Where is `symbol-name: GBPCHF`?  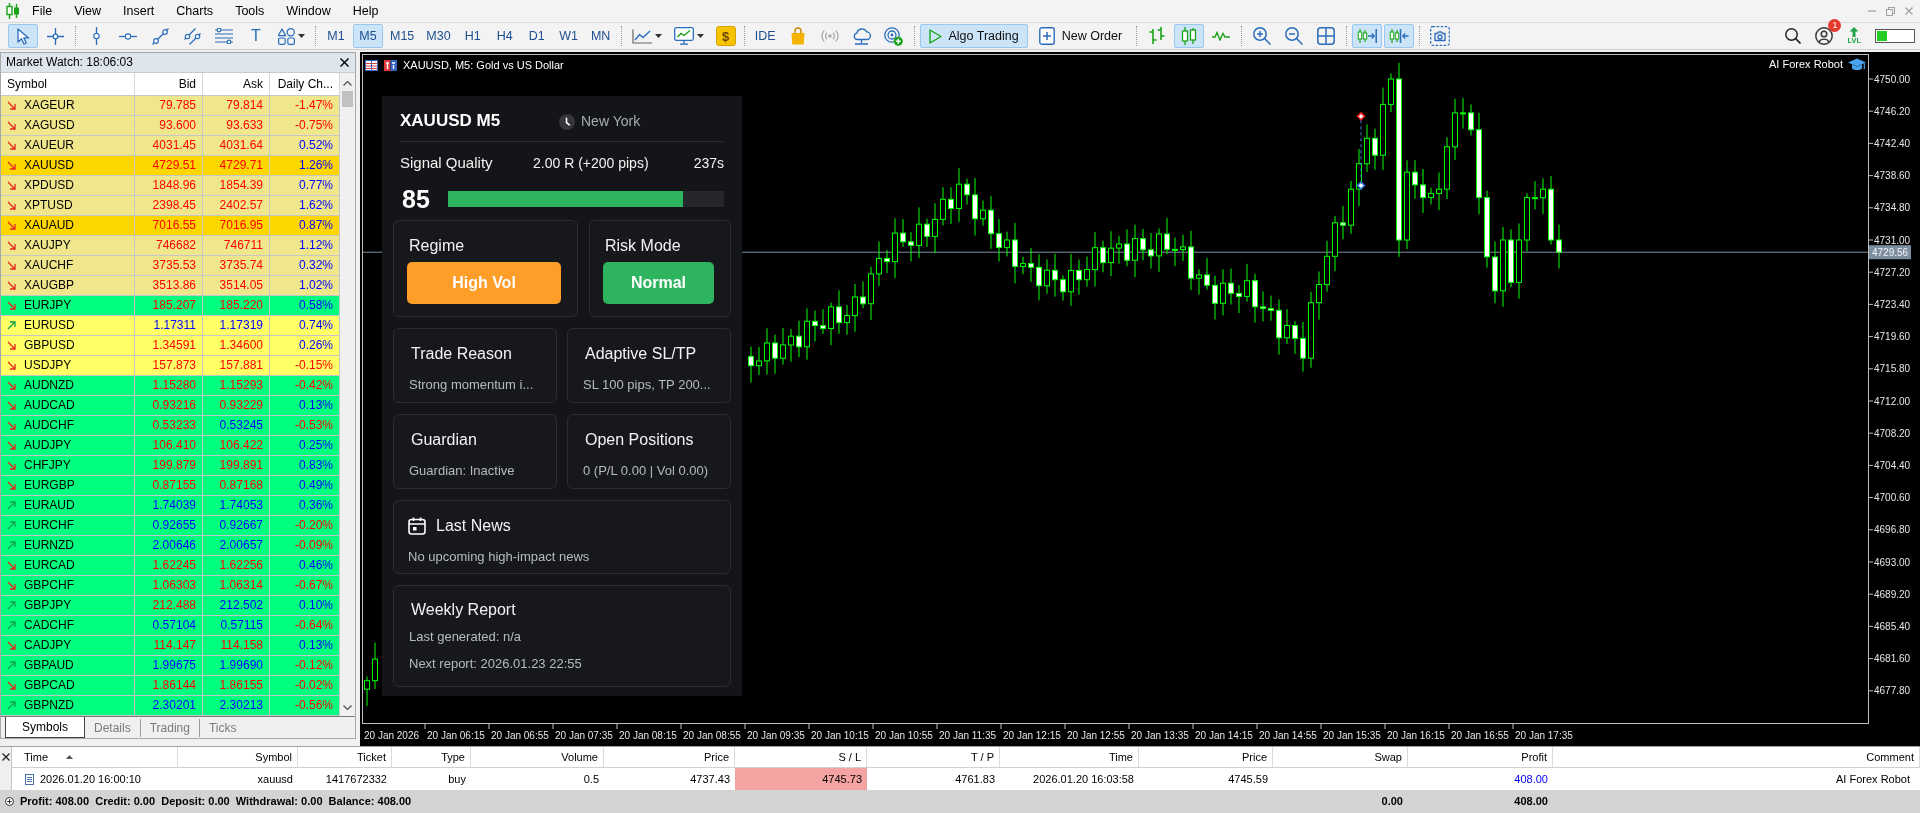 symbol-name: GBPCHF is located at coordinates (49, 585).